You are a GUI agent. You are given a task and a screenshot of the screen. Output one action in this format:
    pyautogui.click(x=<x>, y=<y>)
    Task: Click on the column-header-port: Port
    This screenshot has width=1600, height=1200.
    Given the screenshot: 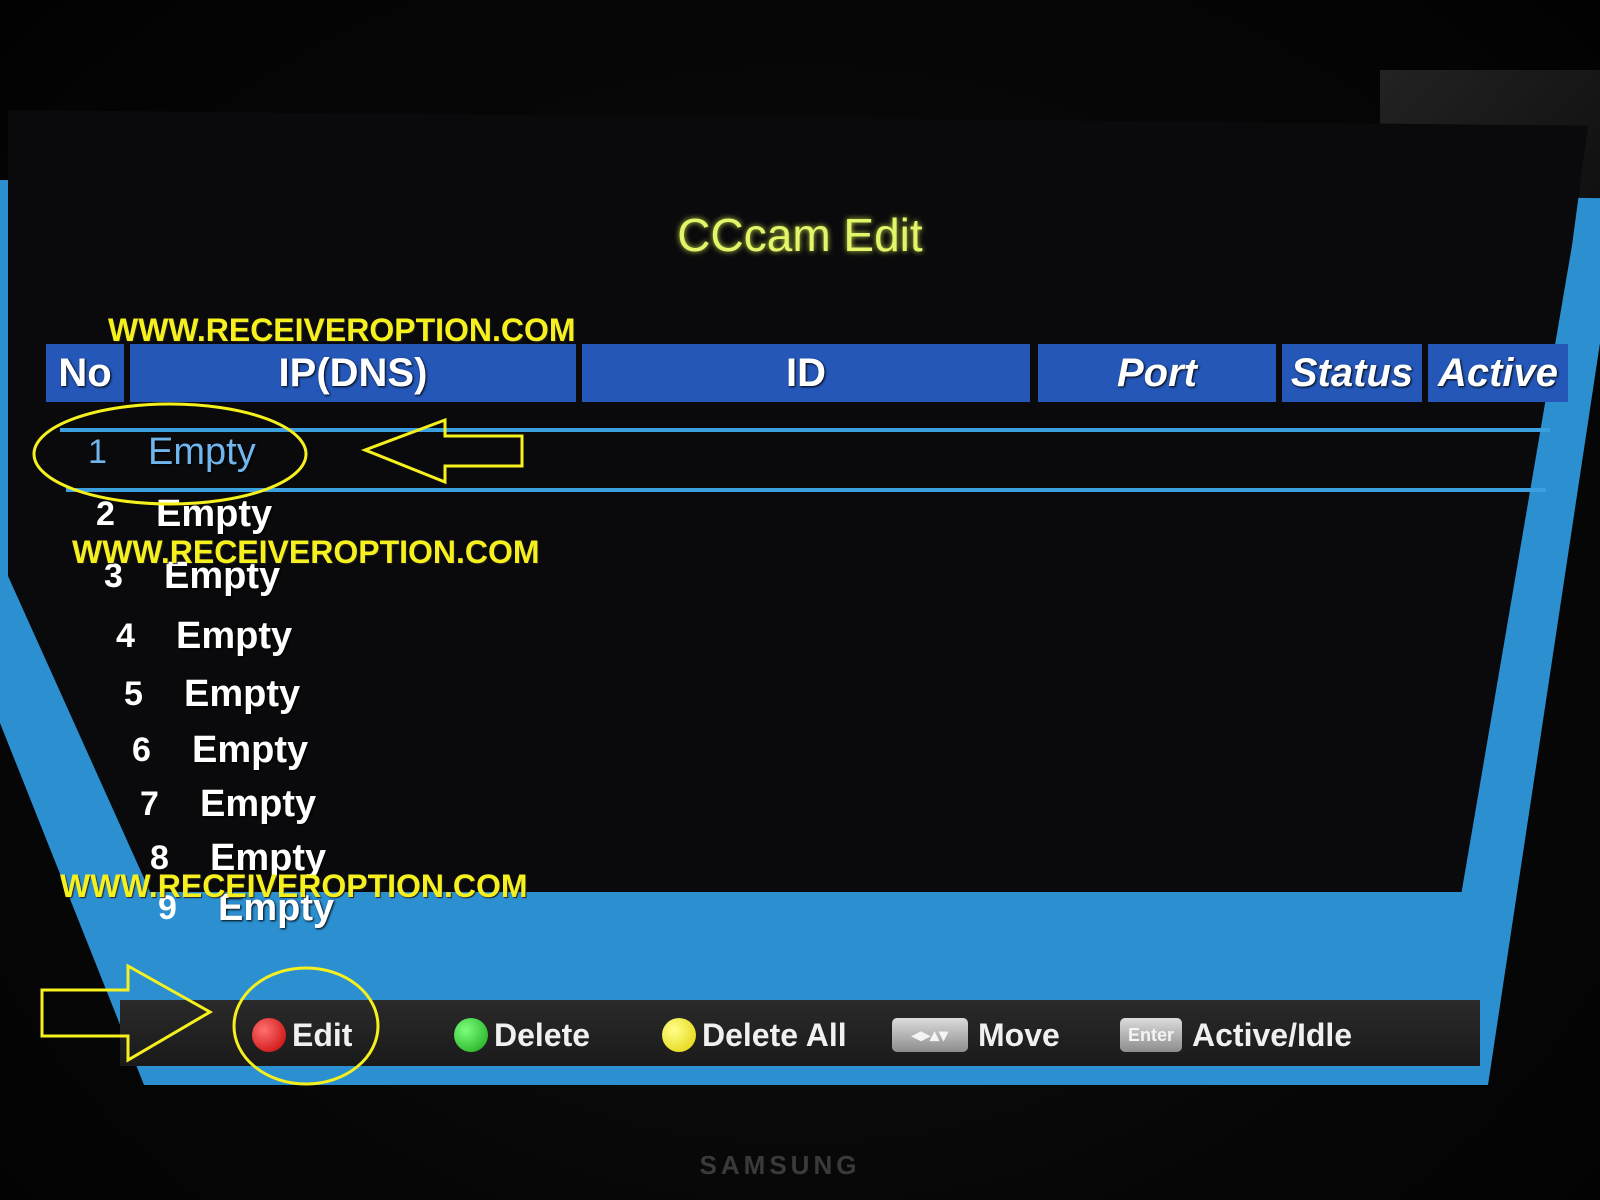 What is the action you would take?
    pyautogui.click(x=1157, y=373)
    